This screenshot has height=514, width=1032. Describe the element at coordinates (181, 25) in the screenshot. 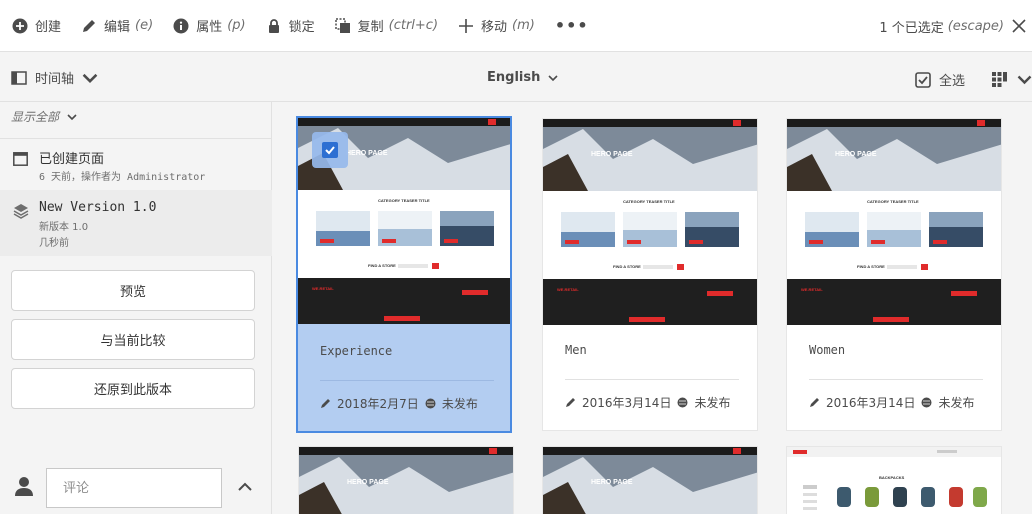

I see `info-icon` at that location.